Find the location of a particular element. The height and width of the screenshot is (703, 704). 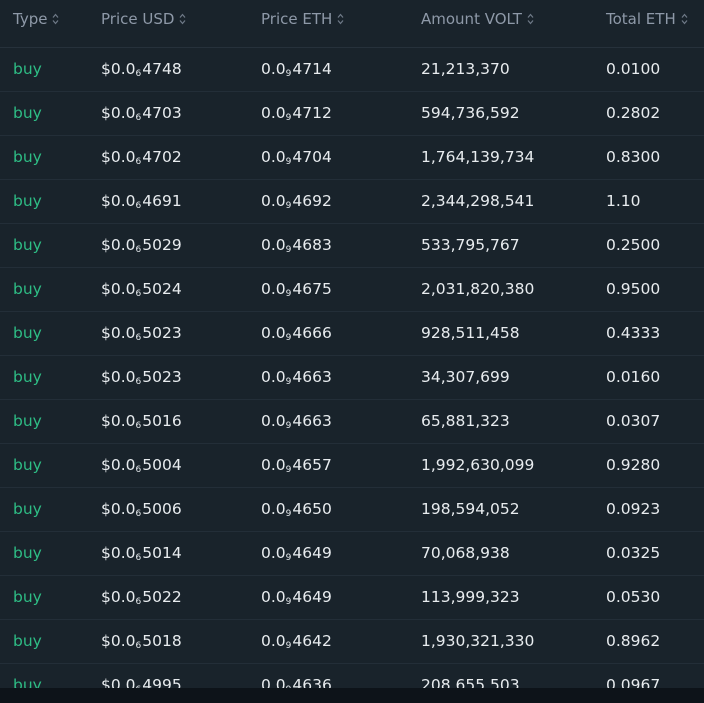

price-eth-digits: 4712 is located at coordinates (312, 113).